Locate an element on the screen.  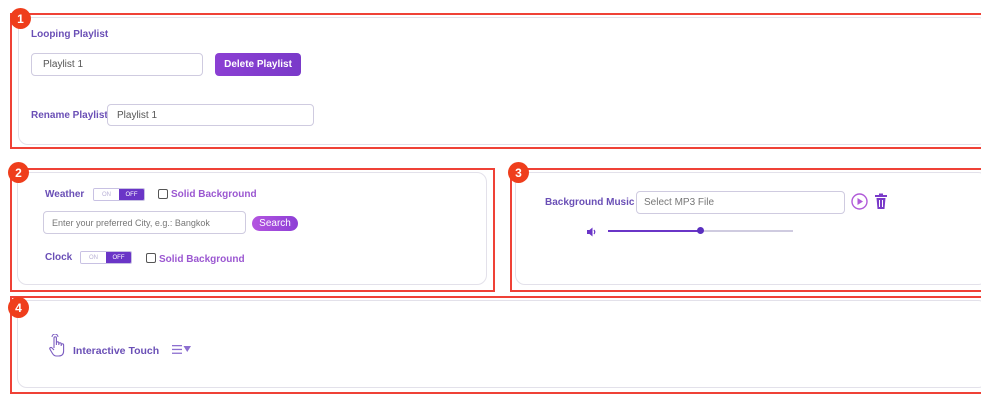
weather-toggle-on: ON is located at coordinates (106, 194).